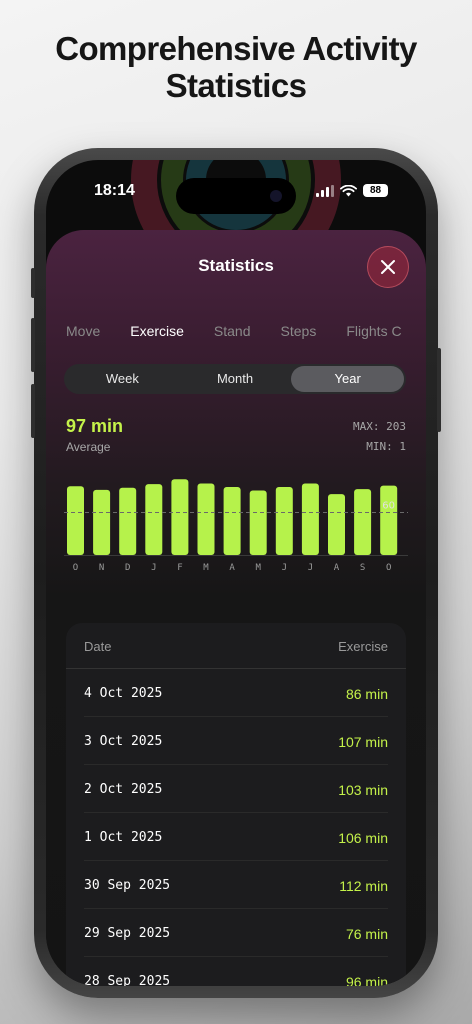  Describe the element at coordinates (123, 837) in the screenshot. I see `row-date: 1 Oct 2025` at that location.